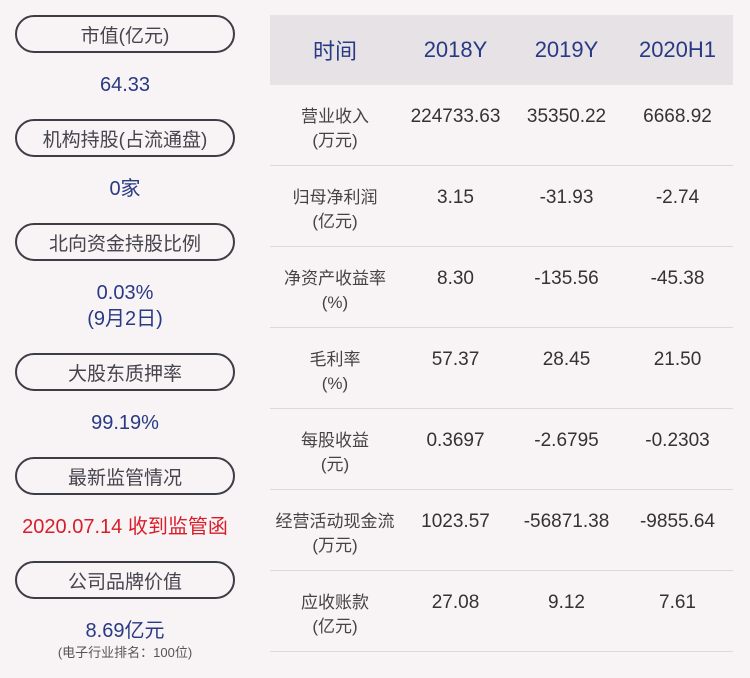 The width and height of the screenshot is (750, 678). Describe the element at coordinates (335, 209) in the screenshot. I see `row-label: 归母净利润 (亿元)` at that location.